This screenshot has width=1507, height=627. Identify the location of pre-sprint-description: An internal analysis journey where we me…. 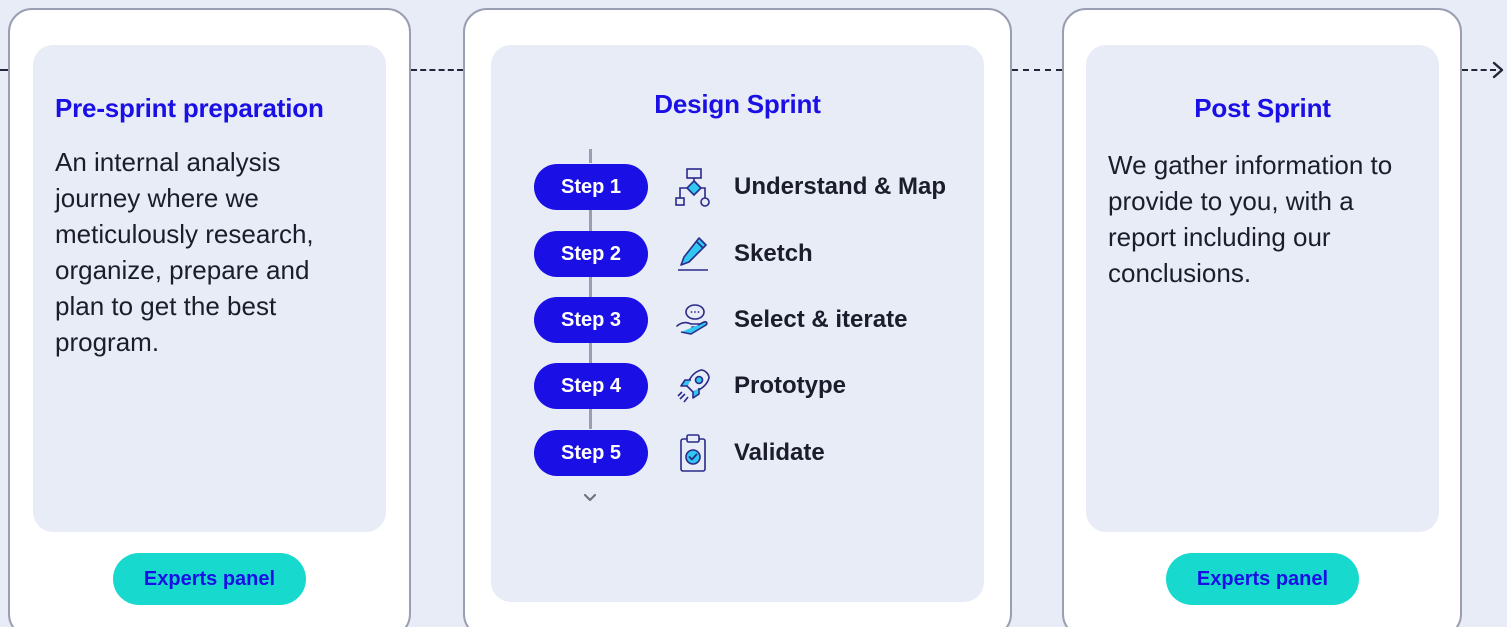
(184, 252).